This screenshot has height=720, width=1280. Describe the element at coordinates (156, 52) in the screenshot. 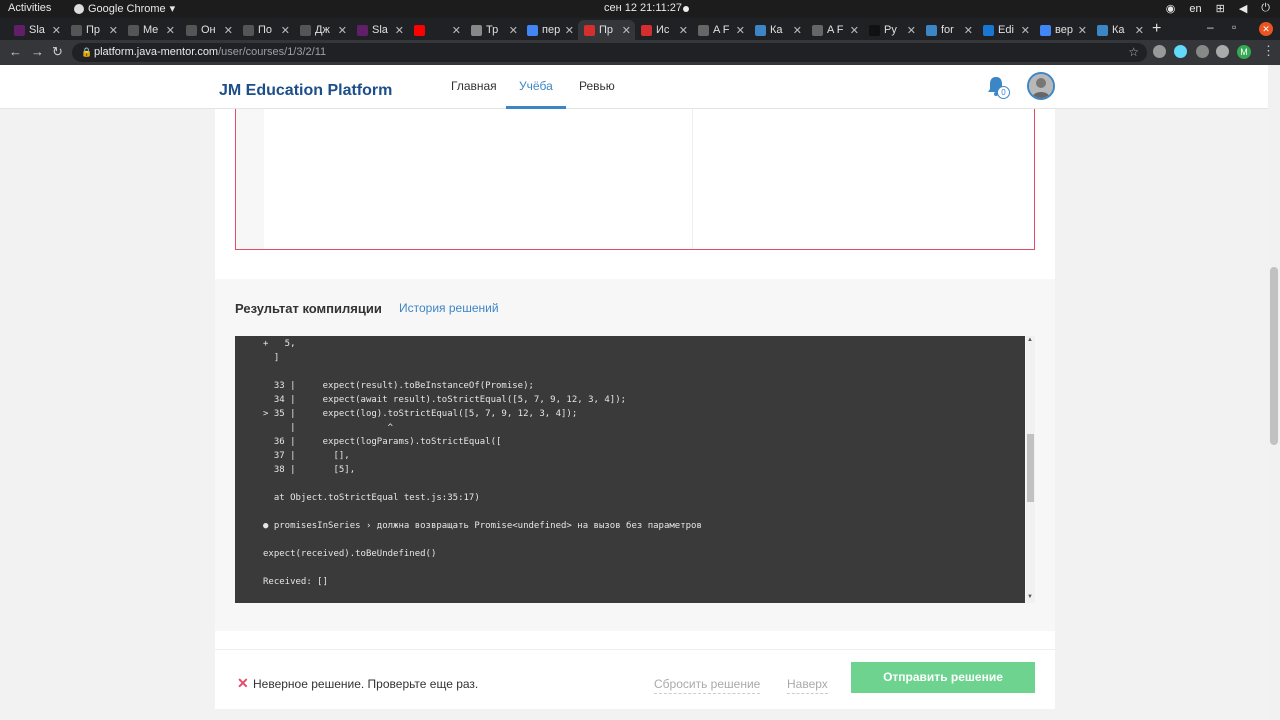

I see `url-host: platform.java-mentor.com` at that location.